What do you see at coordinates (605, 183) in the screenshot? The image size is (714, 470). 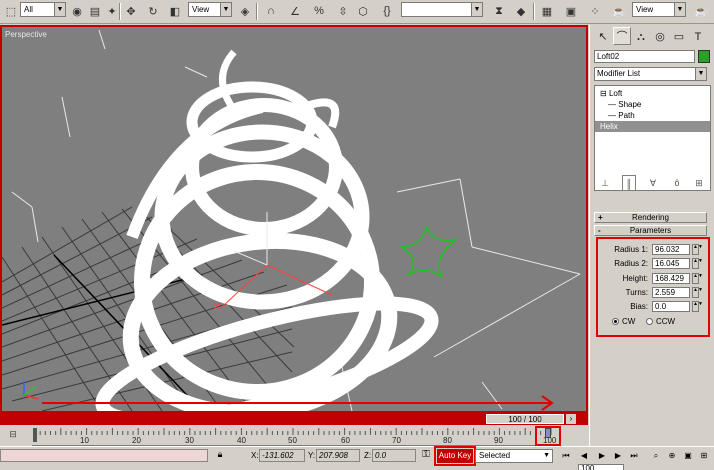 I see `pin-stack-icon: ⊥` at bounding box center [605, 183].